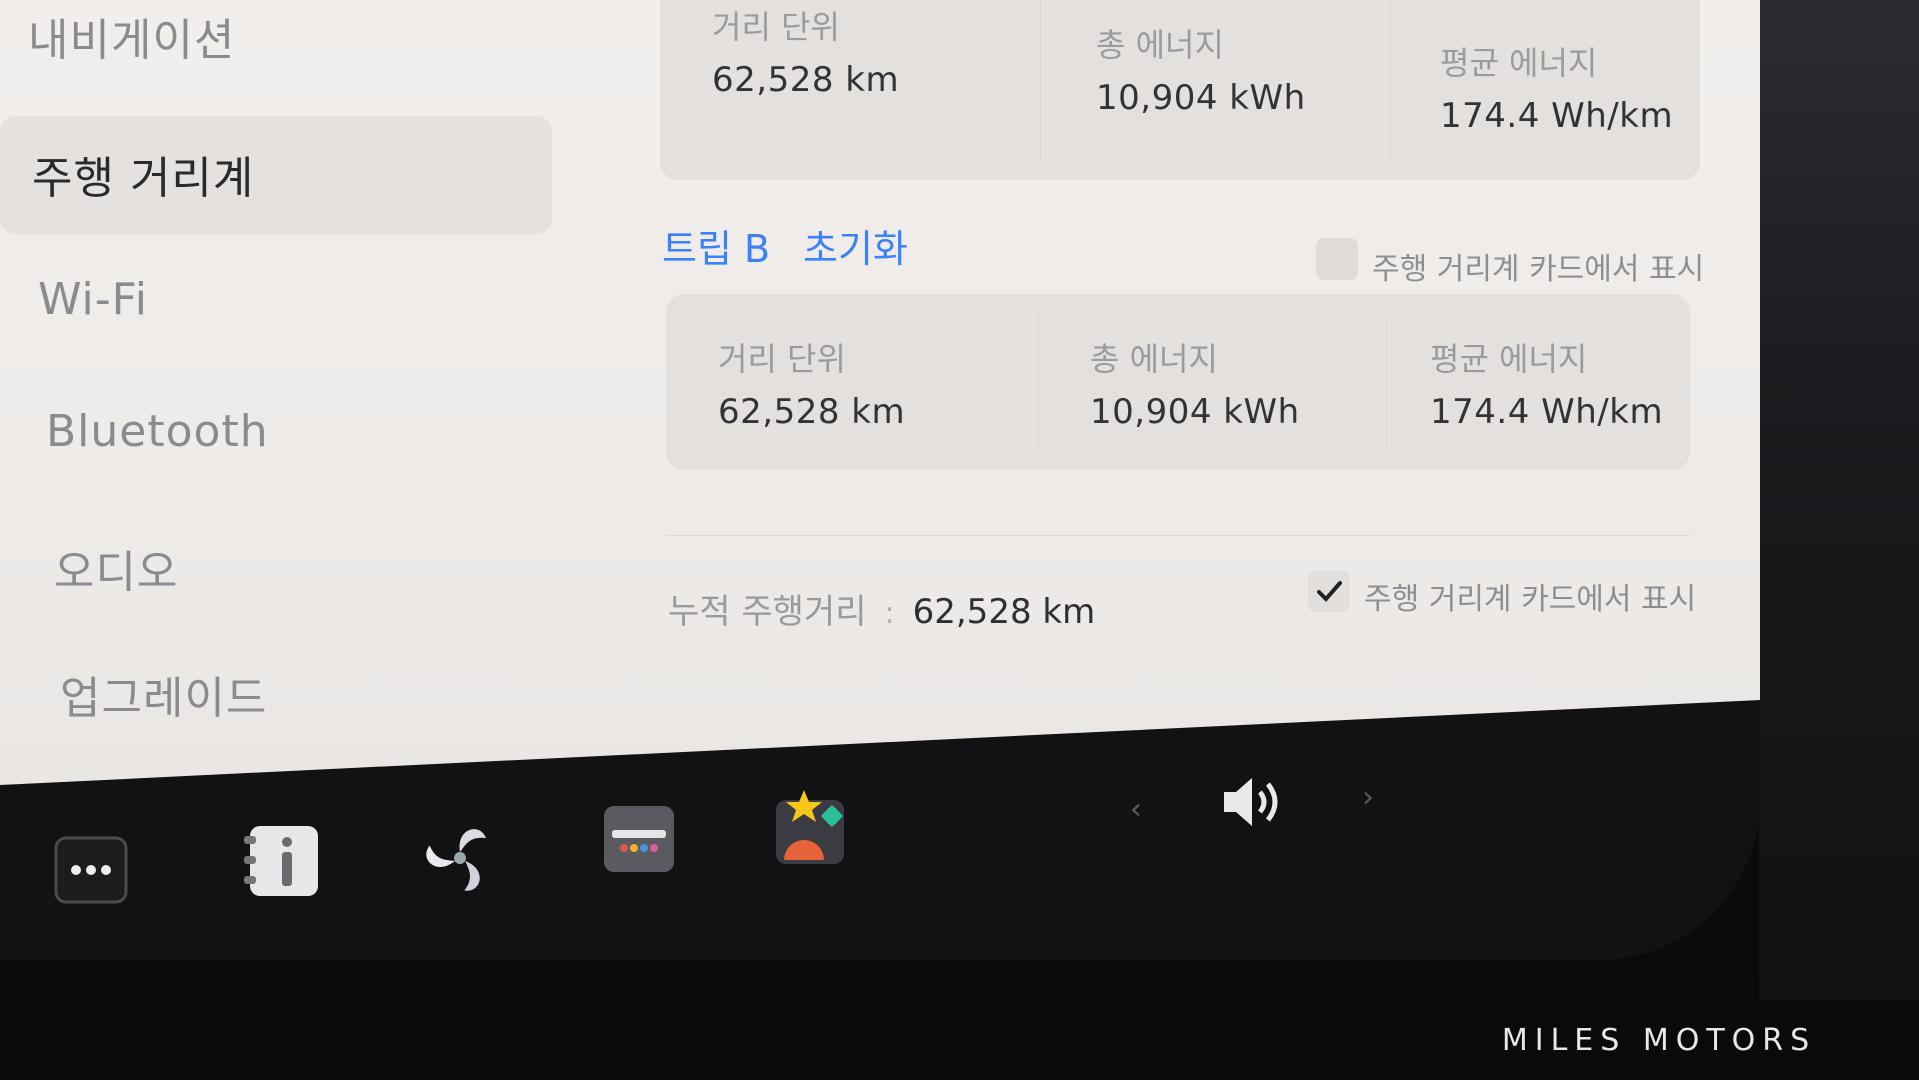  What do you see at coordinates (1368, 797) in the screenshot?
I see `chevron-right-icon: ›` at bounding box center [1368, 797].